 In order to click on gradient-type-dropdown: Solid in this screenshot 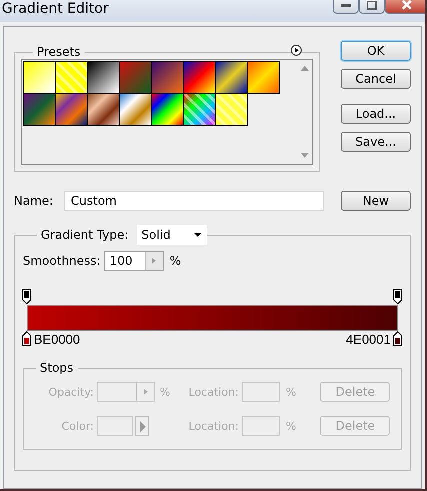, I will do `click(171, 235)`.